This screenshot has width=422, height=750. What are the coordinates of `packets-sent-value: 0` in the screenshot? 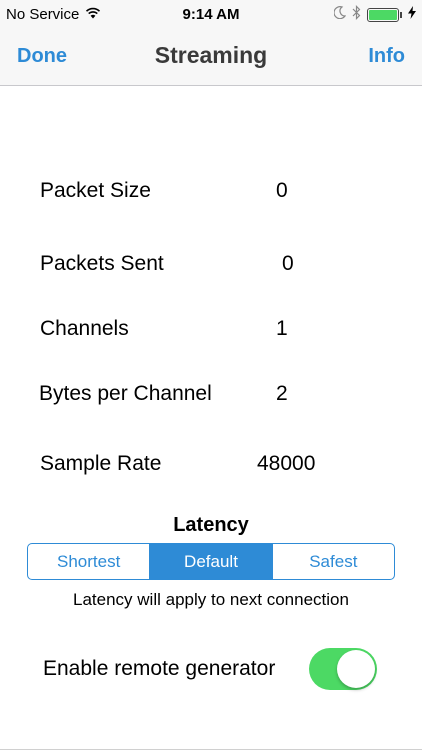 It's located at (288, 263).